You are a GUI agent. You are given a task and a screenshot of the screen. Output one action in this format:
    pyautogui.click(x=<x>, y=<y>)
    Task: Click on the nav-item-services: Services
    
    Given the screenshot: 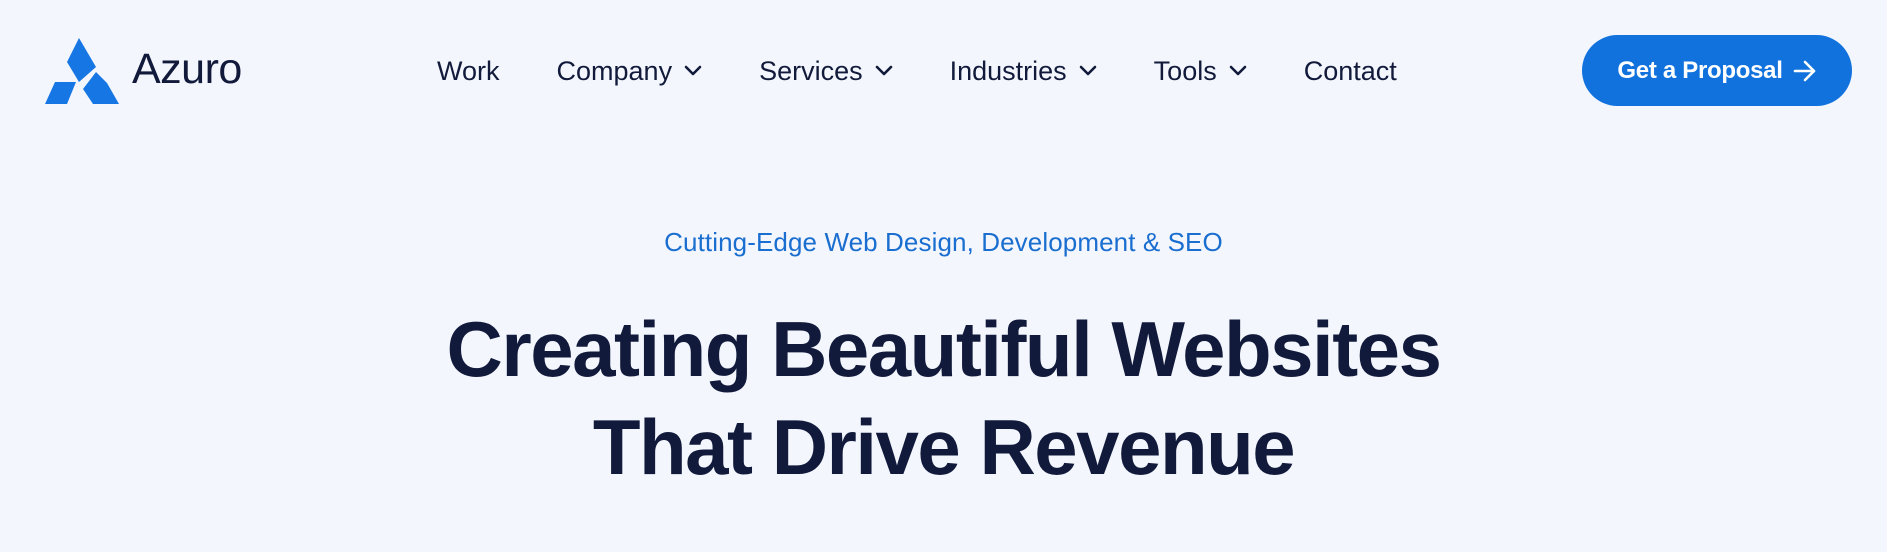 What is the action you would take?
    pyautogui.click(x=826, y=71)
    